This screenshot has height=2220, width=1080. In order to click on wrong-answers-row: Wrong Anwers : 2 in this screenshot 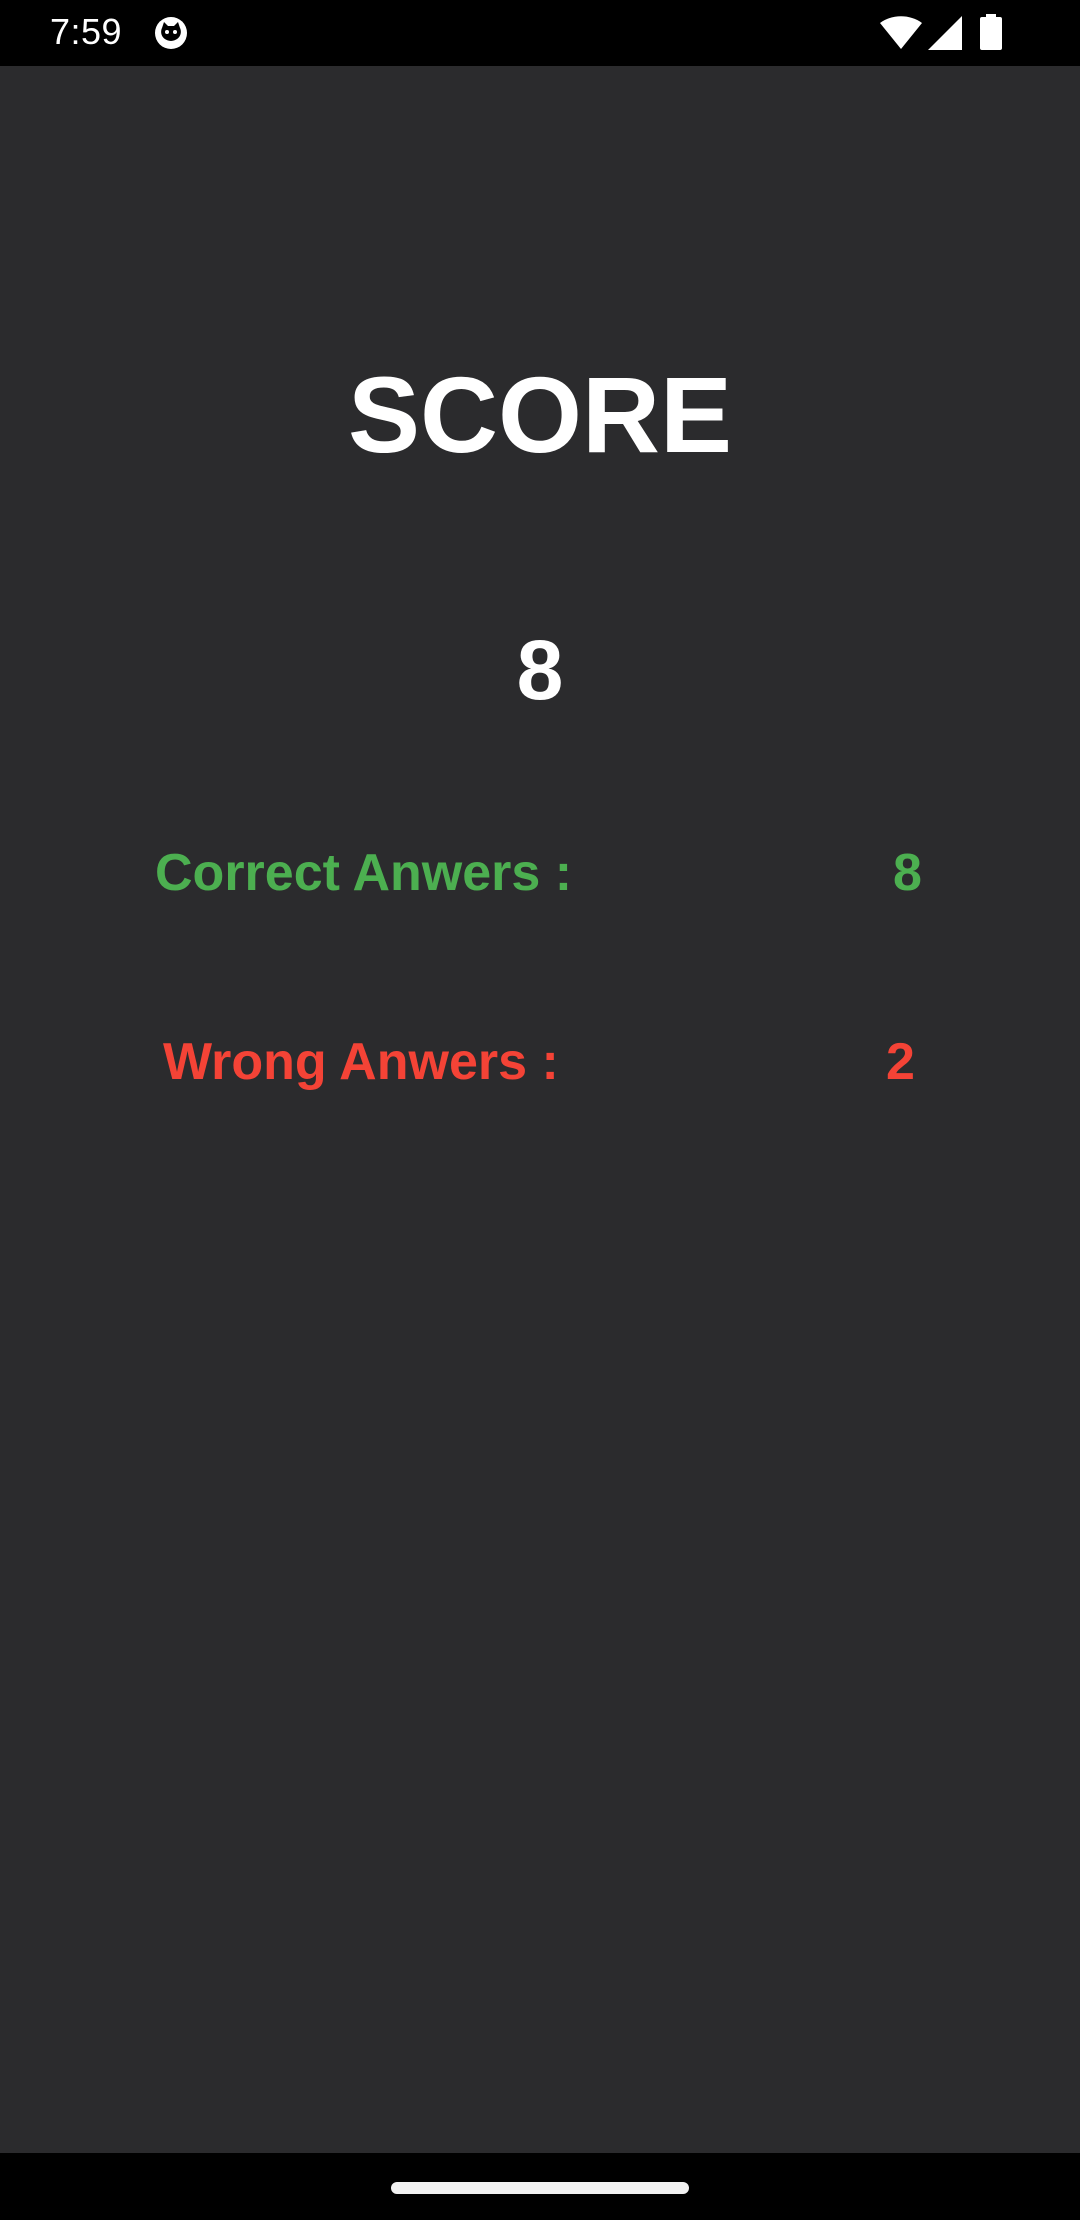, I will do `click(540, 1062)`.